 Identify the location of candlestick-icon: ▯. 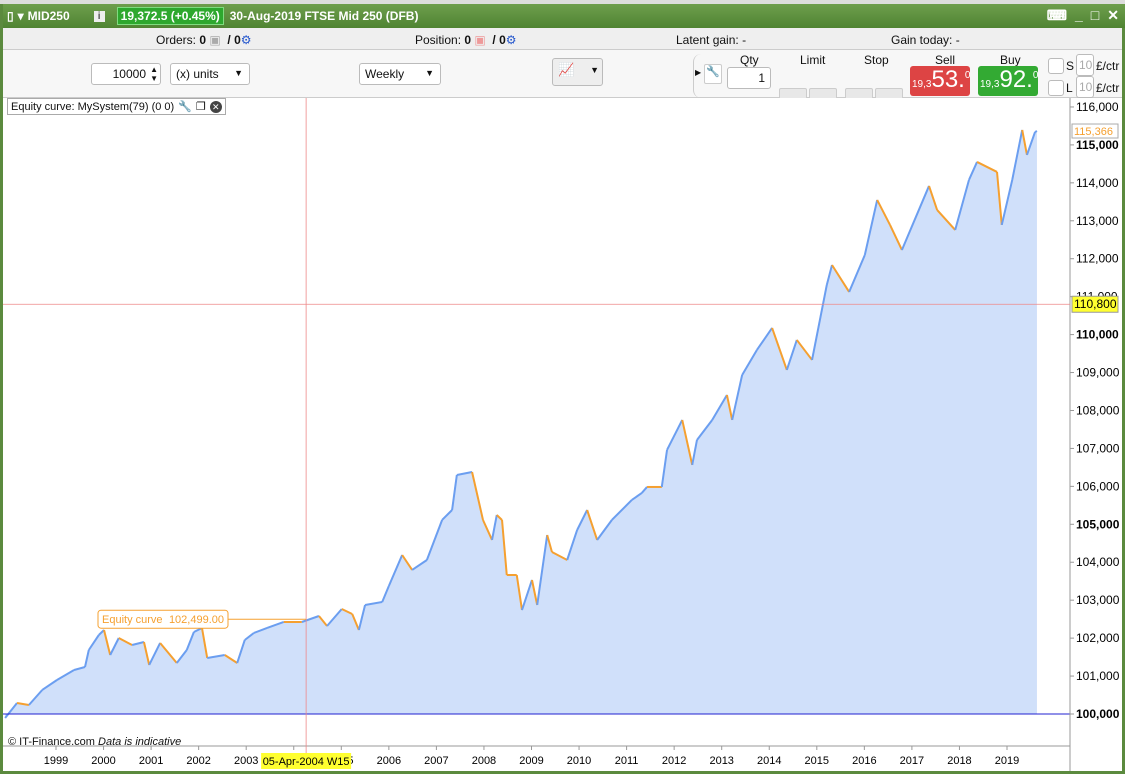
(10, 16).